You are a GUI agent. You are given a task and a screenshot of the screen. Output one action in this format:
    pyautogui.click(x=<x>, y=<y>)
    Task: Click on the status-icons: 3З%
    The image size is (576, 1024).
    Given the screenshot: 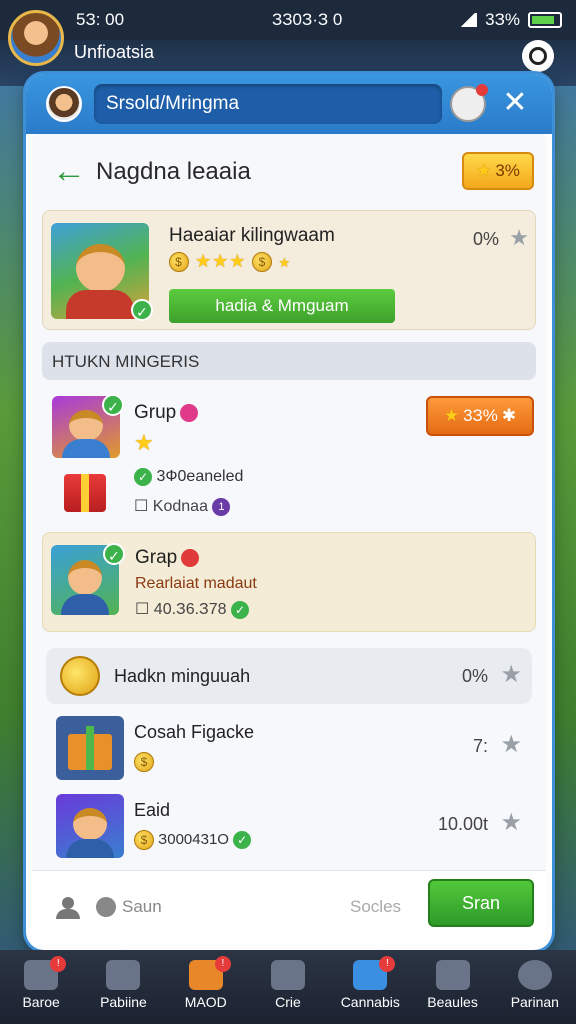 What is the action you would take?
    pyautogui.click(x=510, y=20)
    